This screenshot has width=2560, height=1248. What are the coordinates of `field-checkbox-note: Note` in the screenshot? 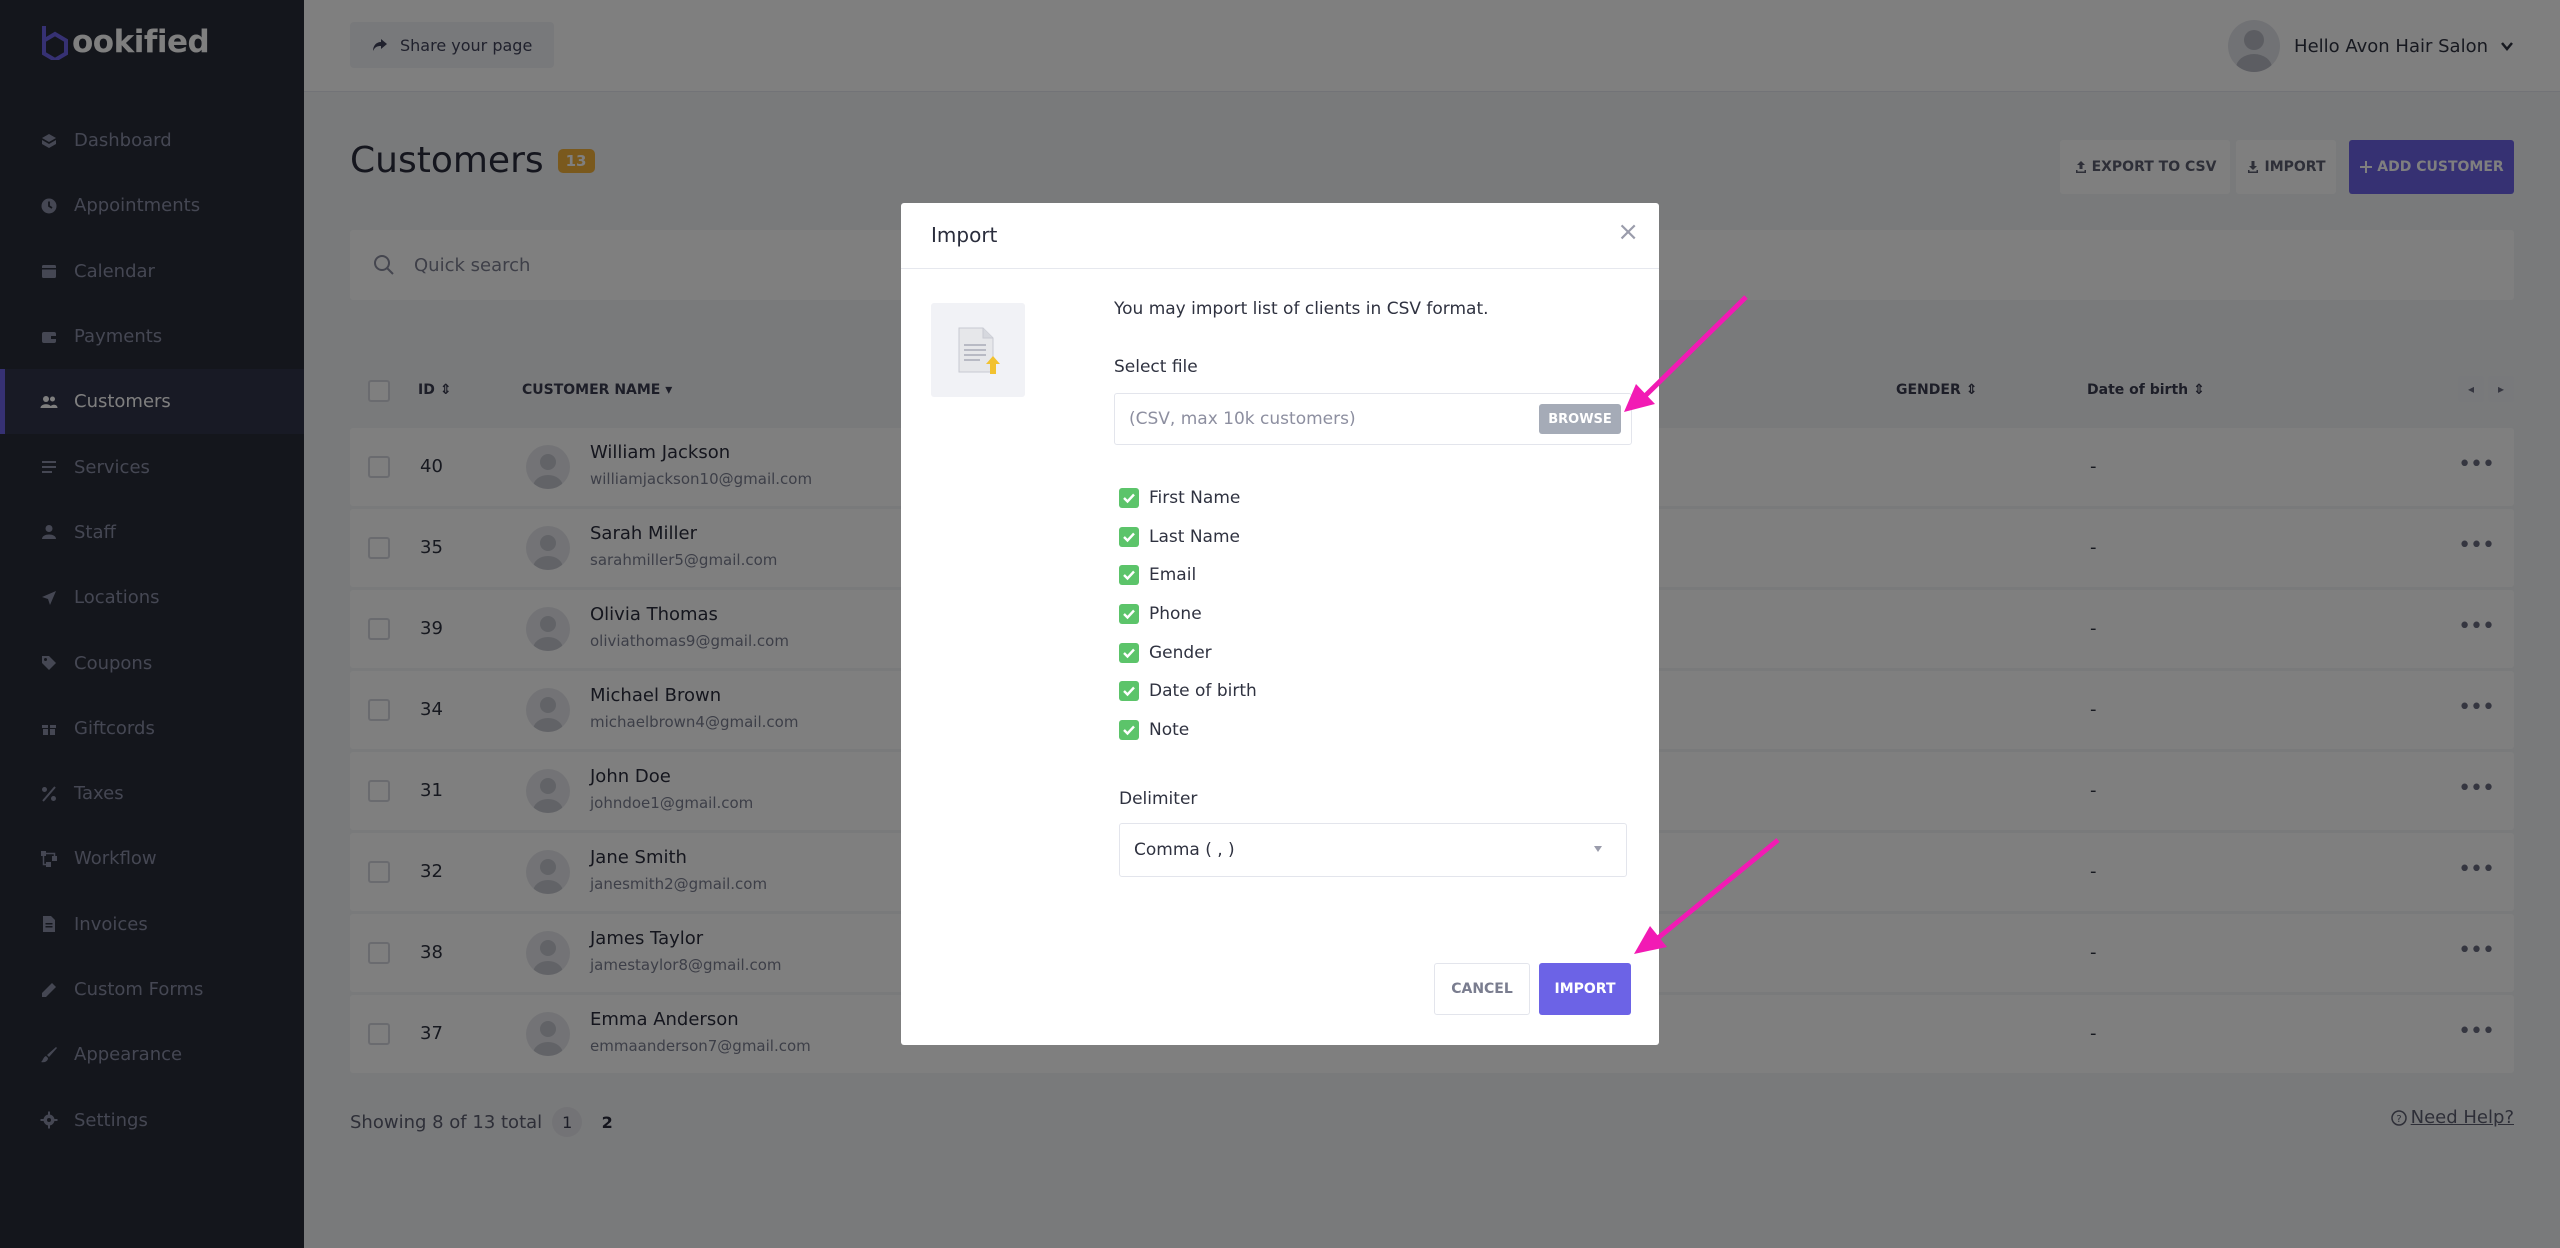 It's located at (1188, 730).